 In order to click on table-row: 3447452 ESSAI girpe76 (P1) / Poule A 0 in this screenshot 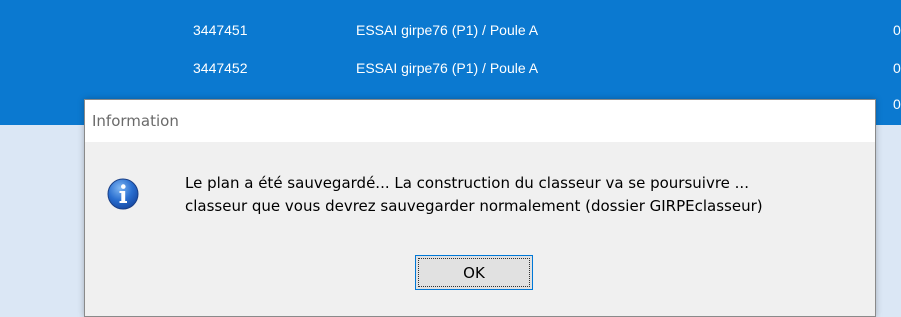, I will do `click(450, 68)`.